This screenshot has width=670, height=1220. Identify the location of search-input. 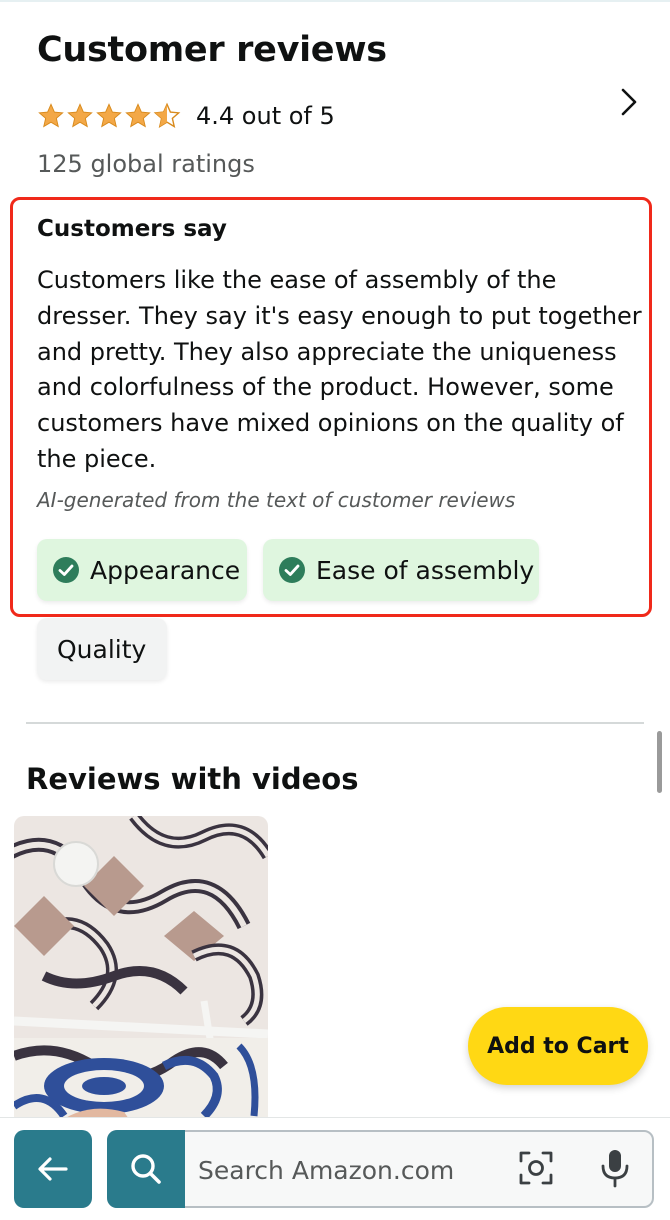
(348, 1170).